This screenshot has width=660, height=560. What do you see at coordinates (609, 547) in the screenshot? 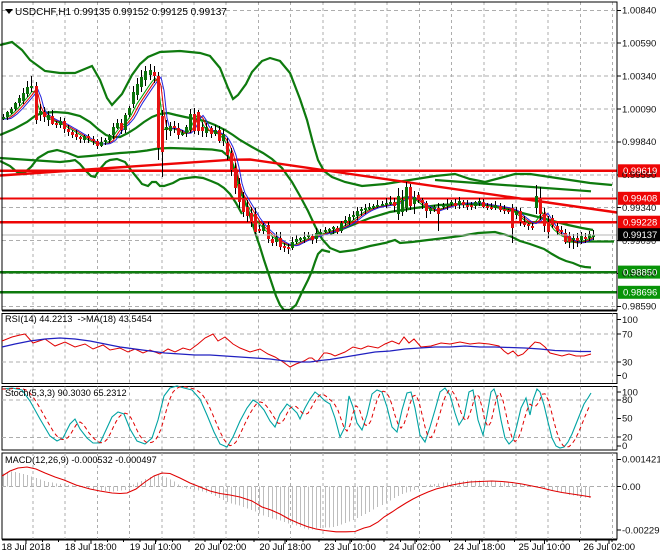
I see `svg-text: 26 Jul 02:00` at bounding box center [609, 547].